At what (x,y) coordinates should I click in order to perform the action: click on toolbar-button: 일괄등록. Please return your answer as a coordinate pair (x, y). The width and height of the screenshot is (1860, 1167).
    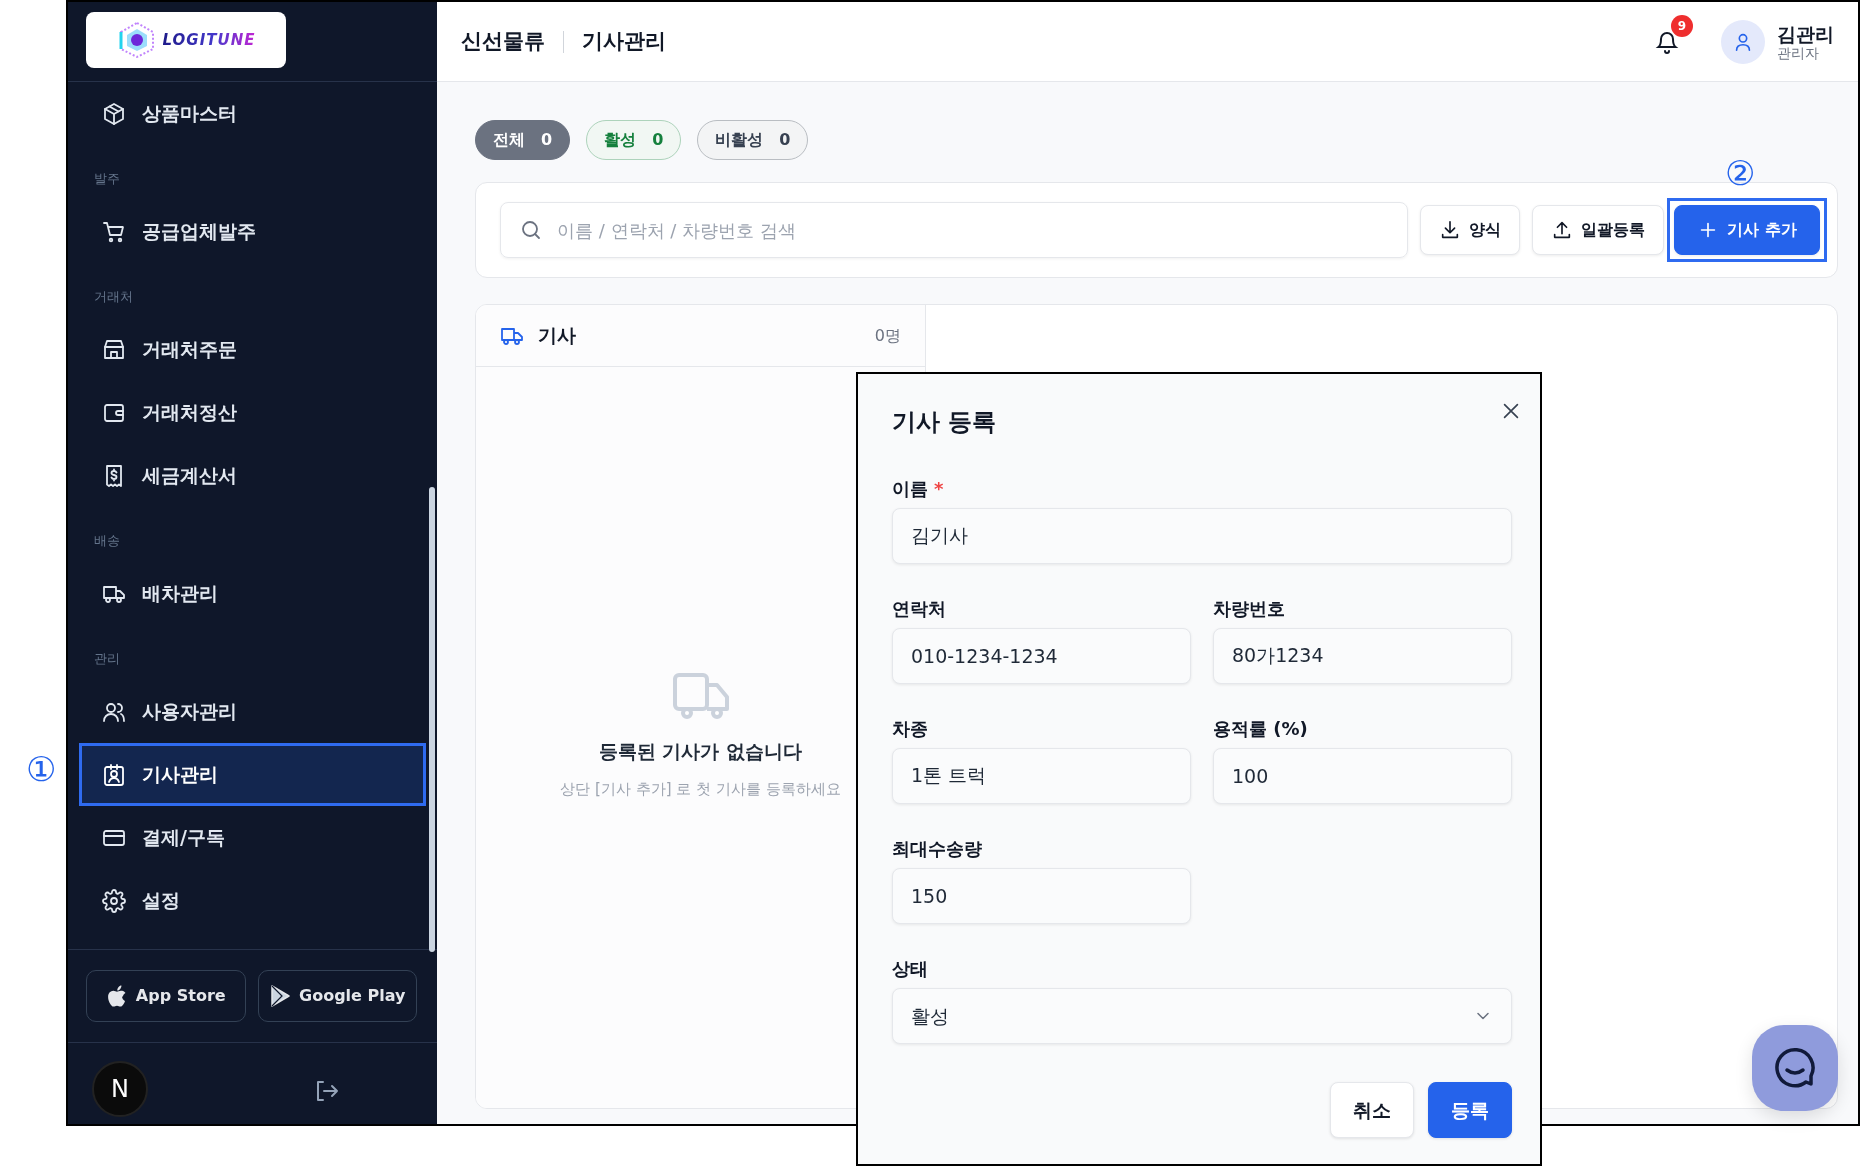
    Looking at the image, I should click on (1598, 230).